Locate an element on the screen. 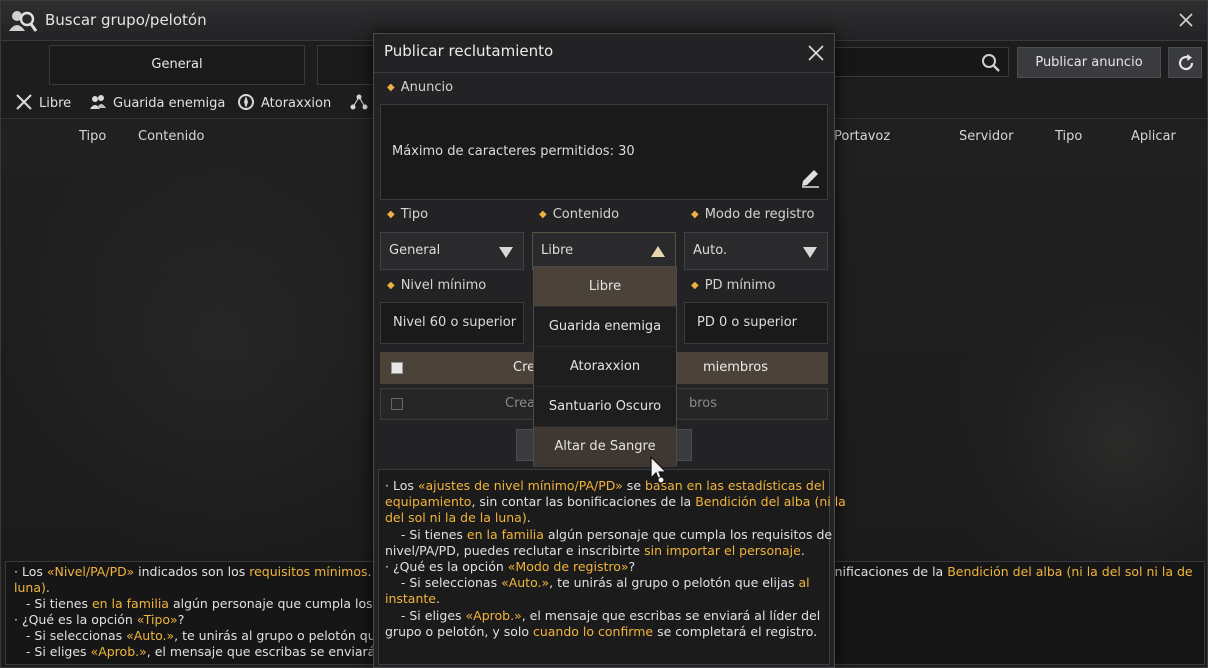 This screenshot has width=1208, height=668. mouse-cursor-icon is located at coordinates (659, 470).